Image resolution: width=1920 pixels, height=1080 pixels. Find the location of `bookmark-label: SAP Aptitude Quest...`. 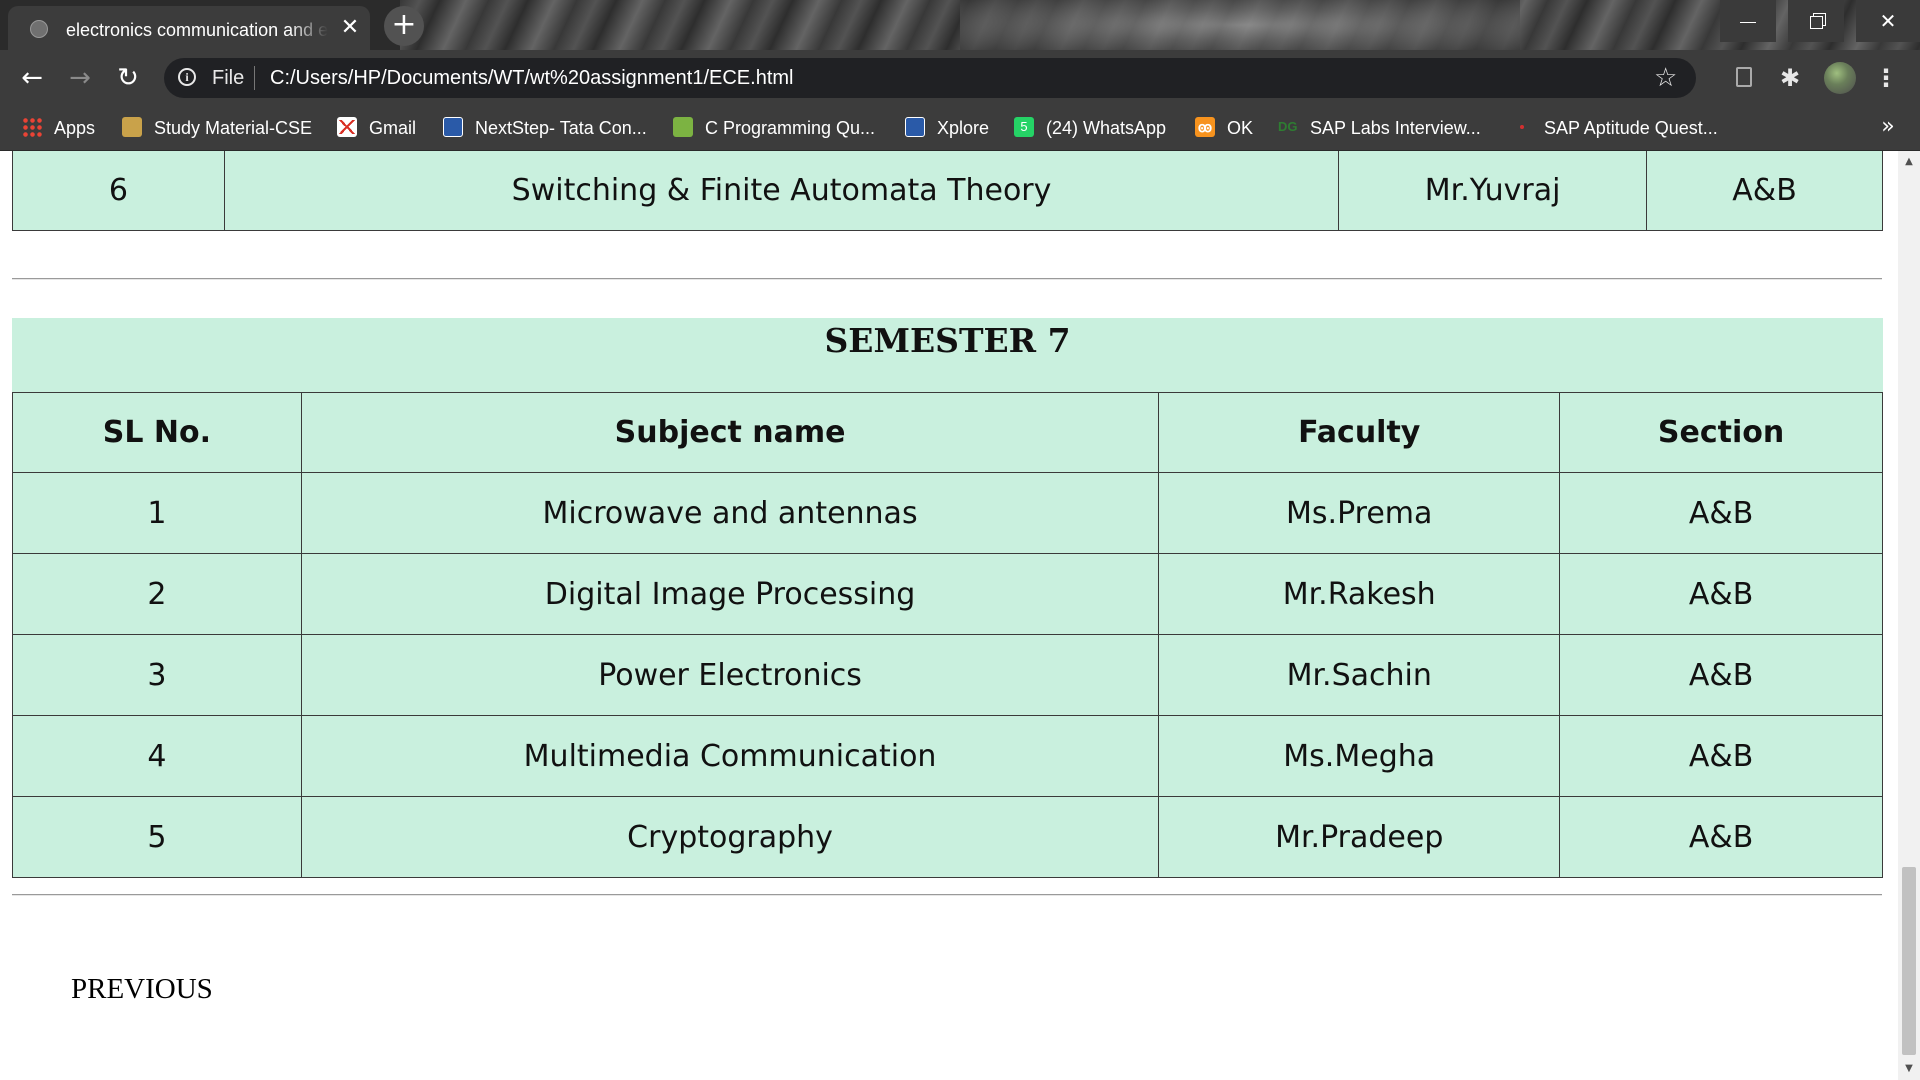

bookmark-label: SAP Aptitude Quest... is located at coordinates (1631, 128).